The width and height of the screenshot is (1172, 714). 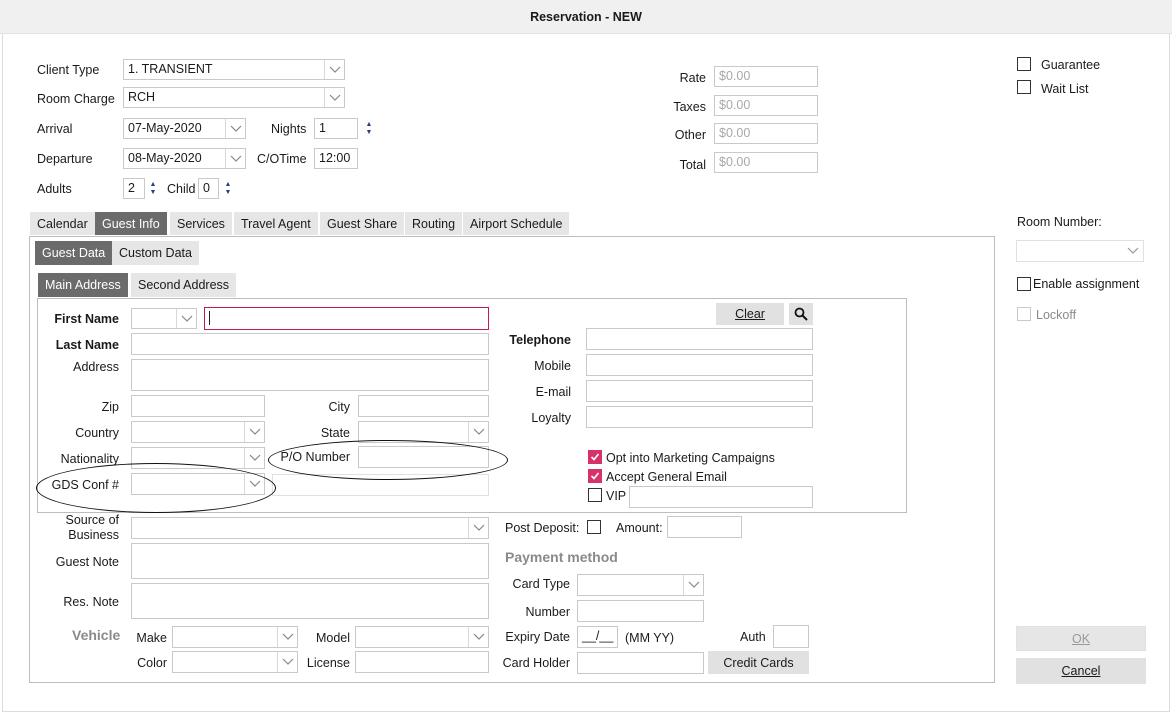 I want to click on search-button, so click(x=801, y=314).